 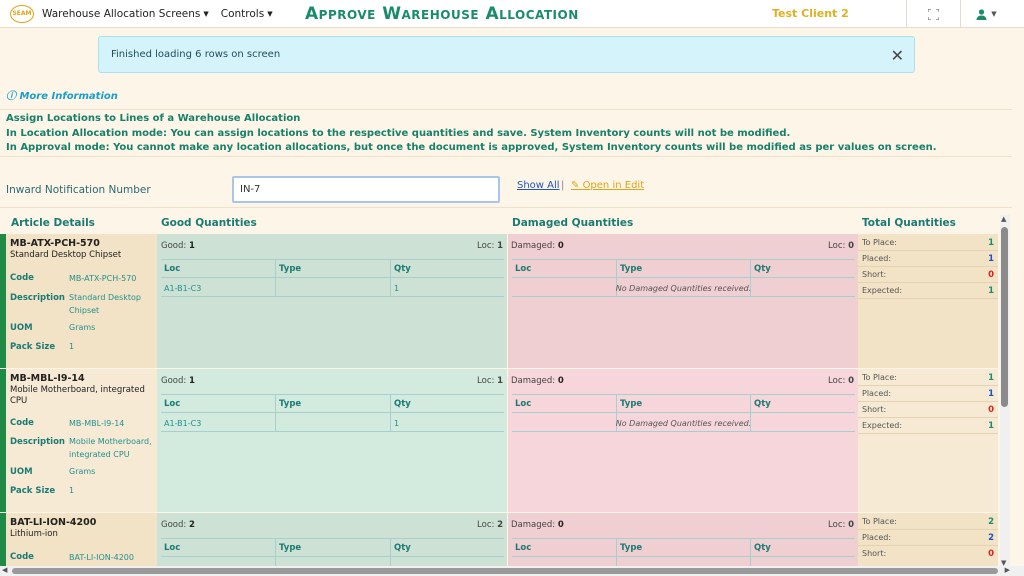 I want to click on good-label: Good:, so click(x=174, y=246).